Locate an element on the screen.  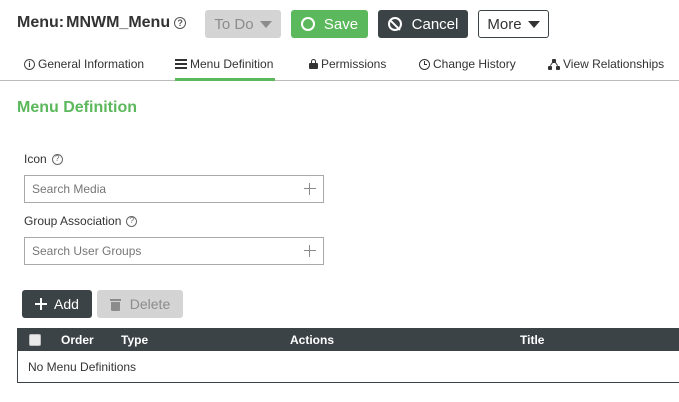
cancel-button-label: Cancel is located at coordinates (435, 24).